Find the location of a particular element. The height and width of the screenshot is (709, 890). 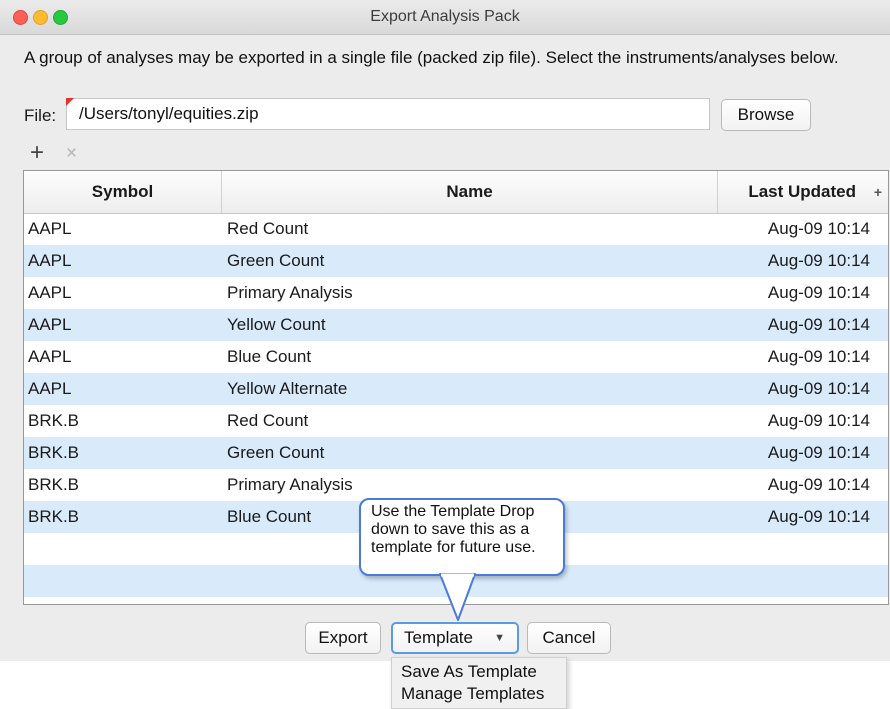

column-header-name: Name is located at coordinates (470, 192).